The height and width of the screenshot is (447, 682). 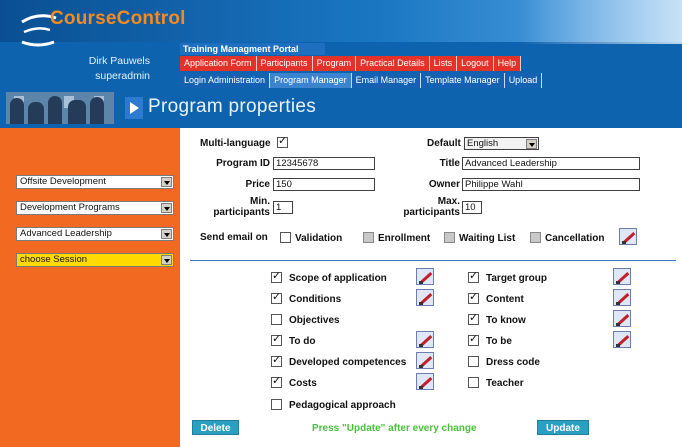 I want to click on program-value: Advanced Leadership, so click(x=66, y=233).